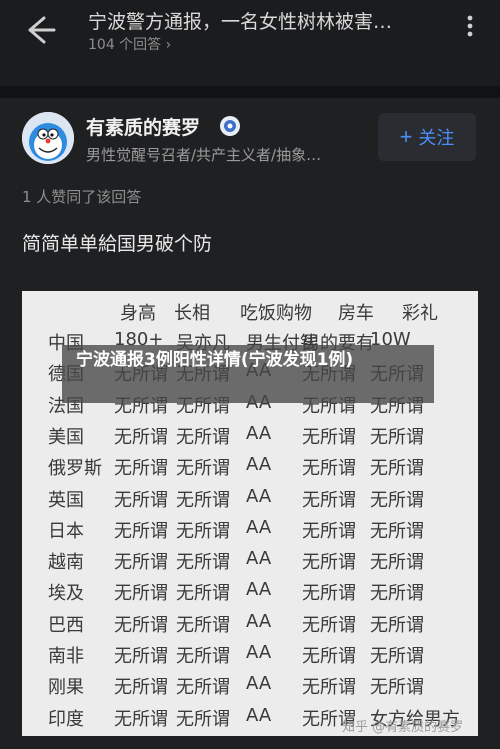 Image resolution: width=500 pixels, height=749 pixels. What do you see at coordinates (436, 138) in the screenshot?
I see `follow-label: 关注` at bounding box center [436, 138].